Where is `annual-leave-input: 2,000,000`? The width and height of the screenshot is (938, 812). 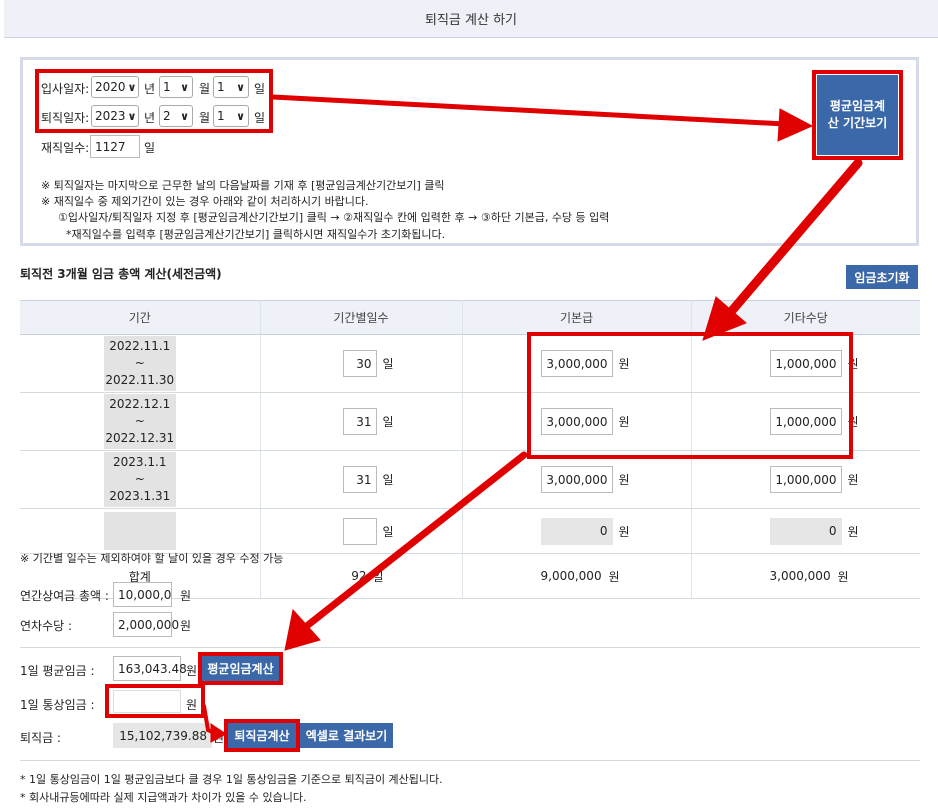 annual-leave-input: 2,000,000 is located at coordinates (146, 624).